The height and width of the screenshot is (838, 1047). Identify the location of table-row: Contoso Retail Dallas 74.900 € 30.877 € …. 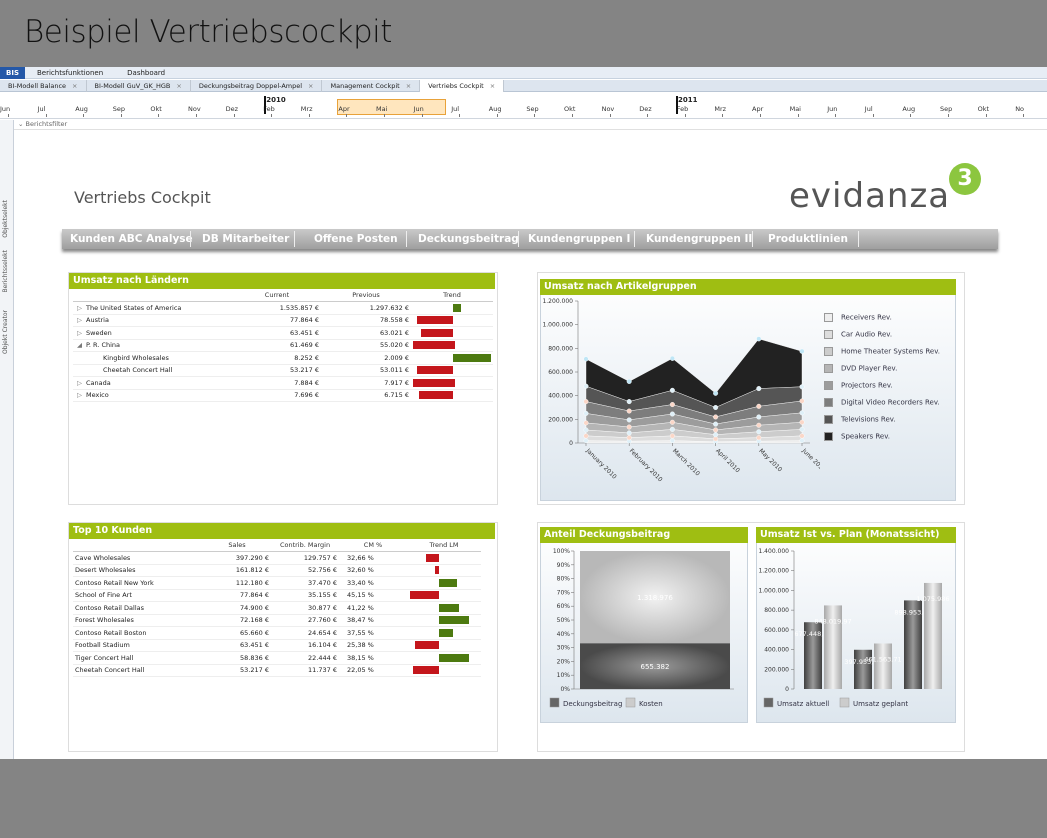
(277, 608).